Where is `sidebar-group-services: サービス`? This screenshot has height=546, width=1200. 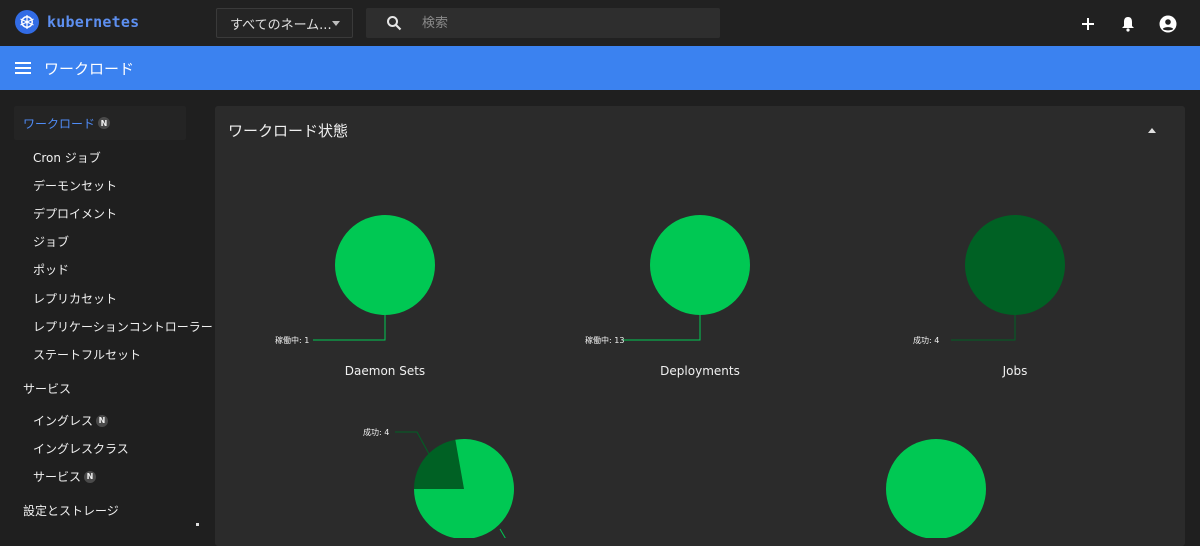 sidebar-group-services: サービス is located at coordinates (47, 388).